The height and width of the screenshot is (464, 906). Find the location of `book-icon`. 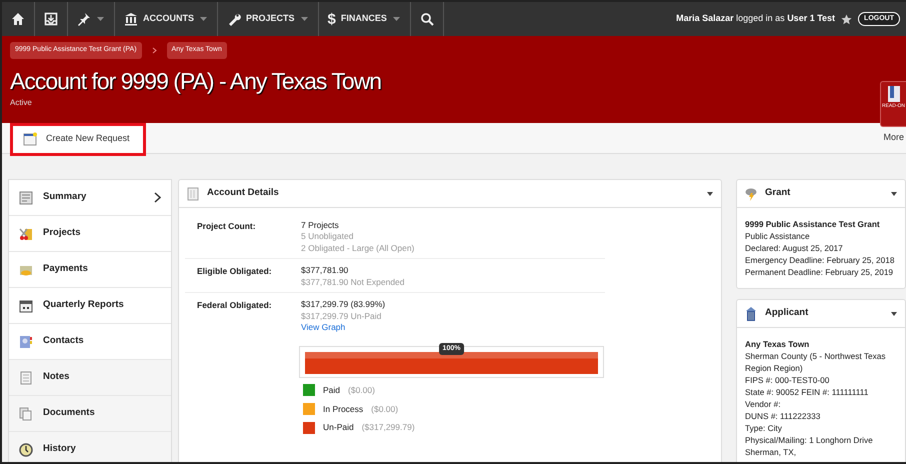

book-icon is located at coordinates (893, 94).